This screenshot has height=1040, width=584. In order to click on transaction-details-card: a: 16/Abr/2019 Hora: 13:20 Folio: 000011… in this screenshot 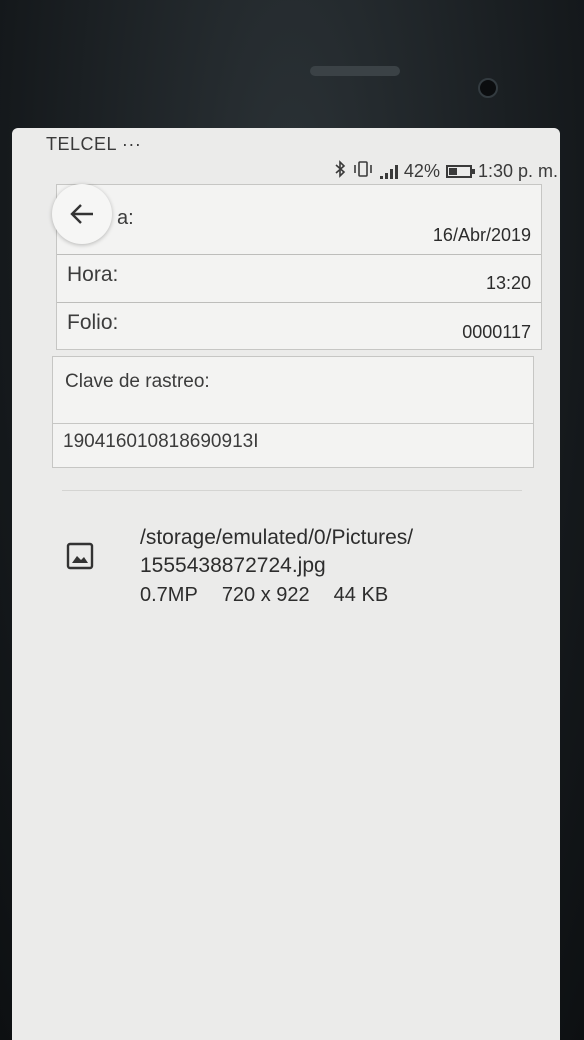, I will do `click(299, 267)`.